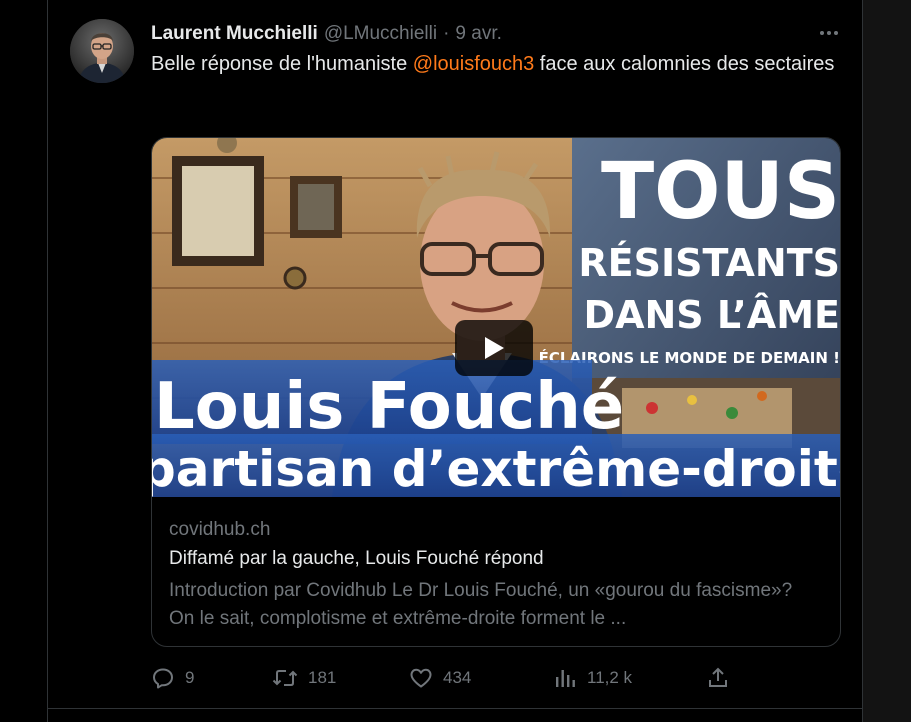  I want to click on reply-button: 9, so click(172, 678).